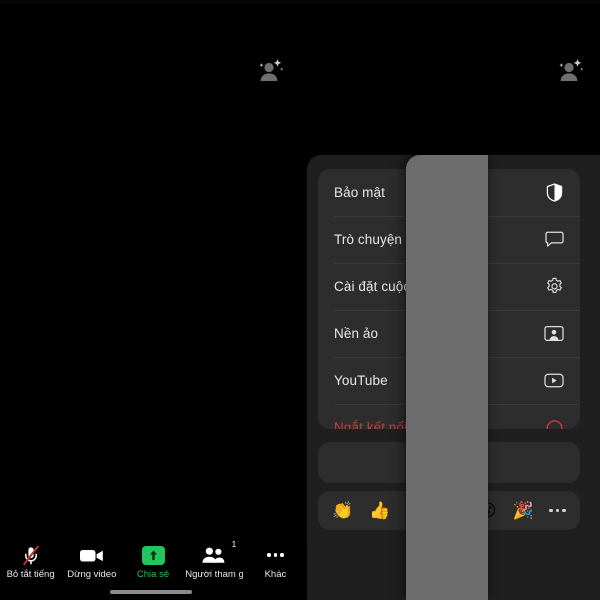  What do you see at coordinates (554, 334) in the screenshot?
I see `virtual-background-icon` at bounding box center [554, 334].